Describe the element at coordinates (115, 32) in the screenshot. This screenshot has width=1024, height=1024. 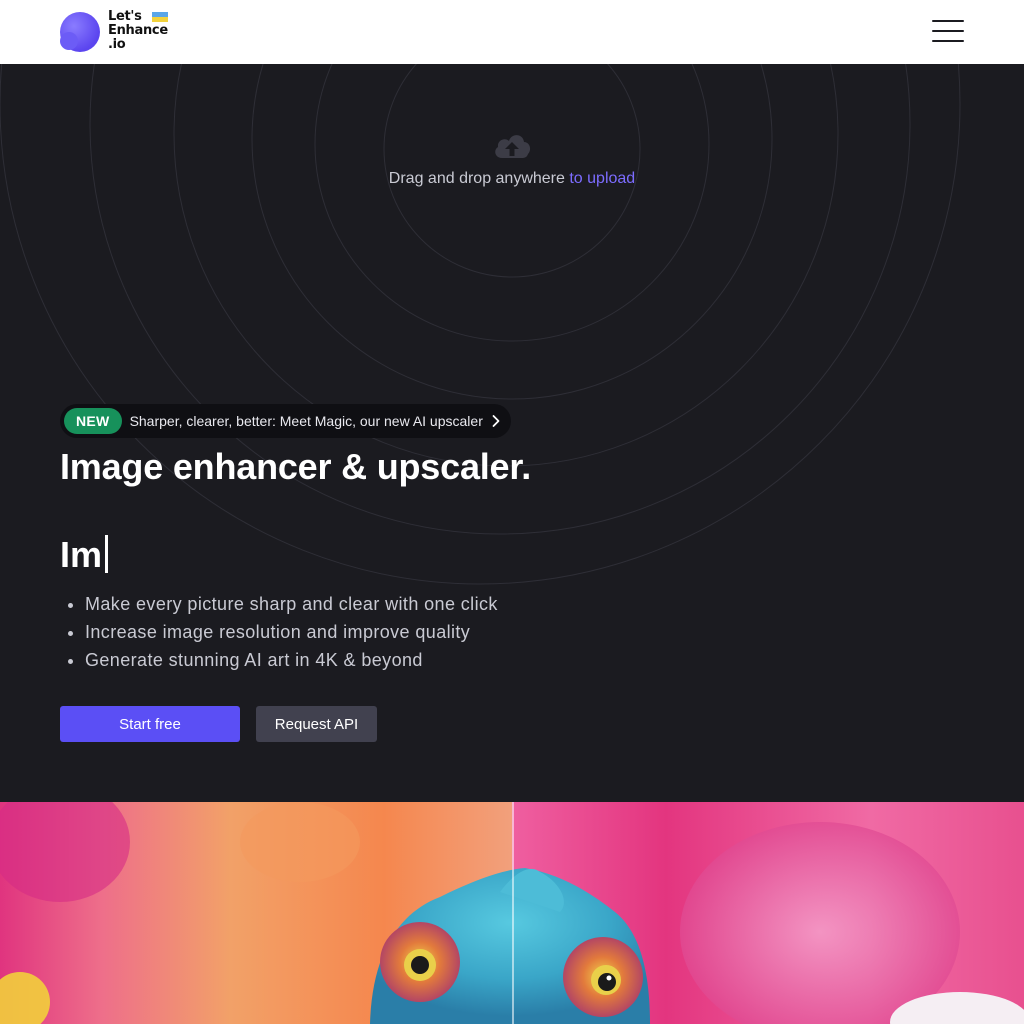
I see `letsenhance-logo: Let's Enhance .io` at that location.